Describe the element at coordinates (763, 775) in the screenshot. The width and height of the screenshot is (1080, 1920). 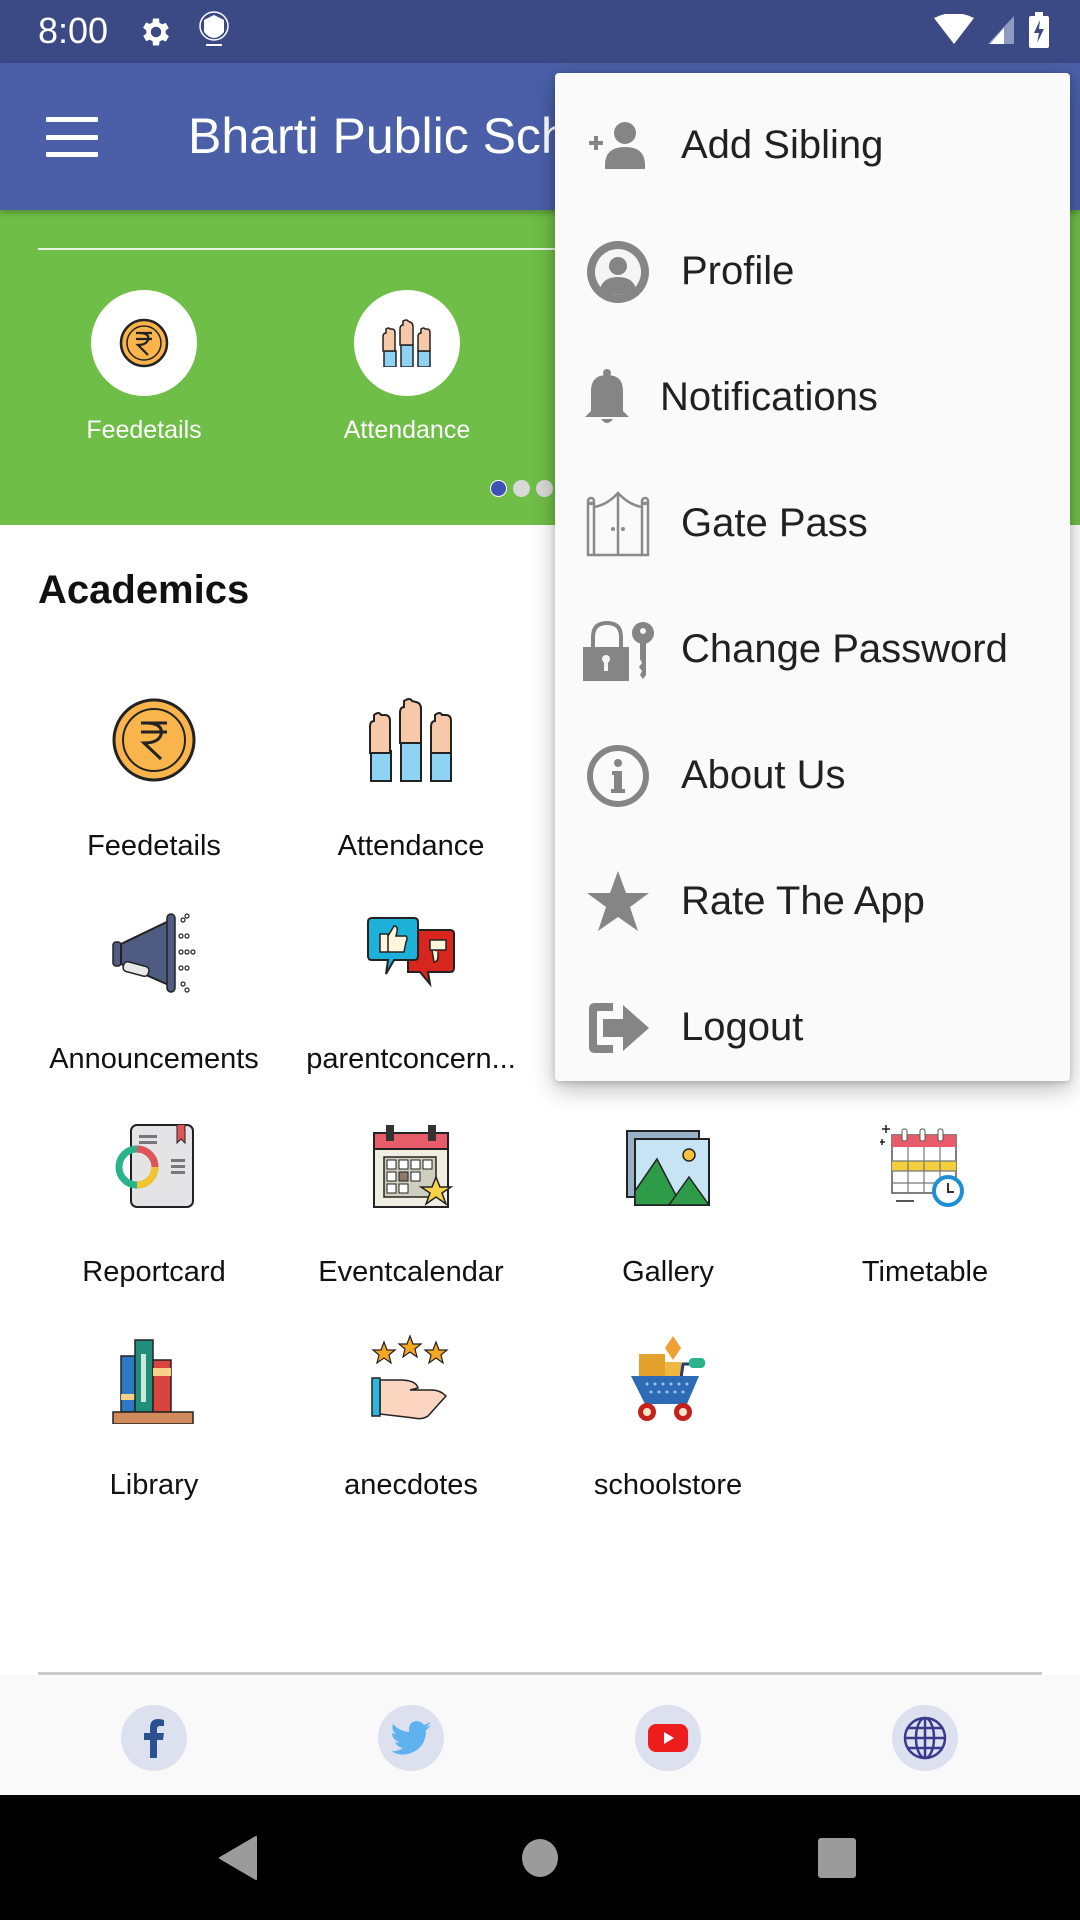
I see `menu-label: About Us` at that location.